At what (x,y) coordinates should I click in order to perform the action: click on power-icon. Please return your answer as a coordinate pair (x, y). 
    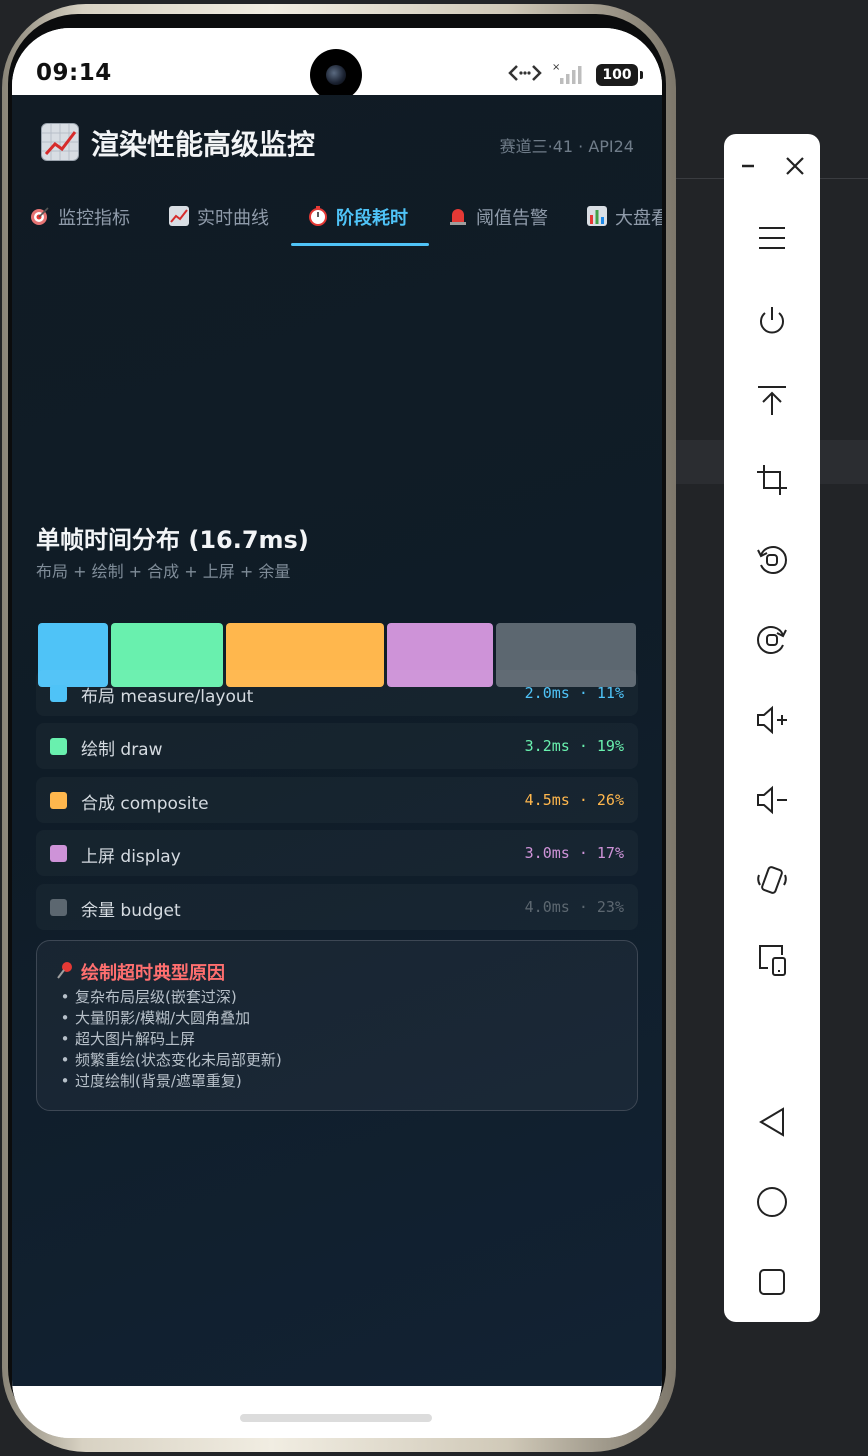
    Looking at the image, I should click on (772, 321).